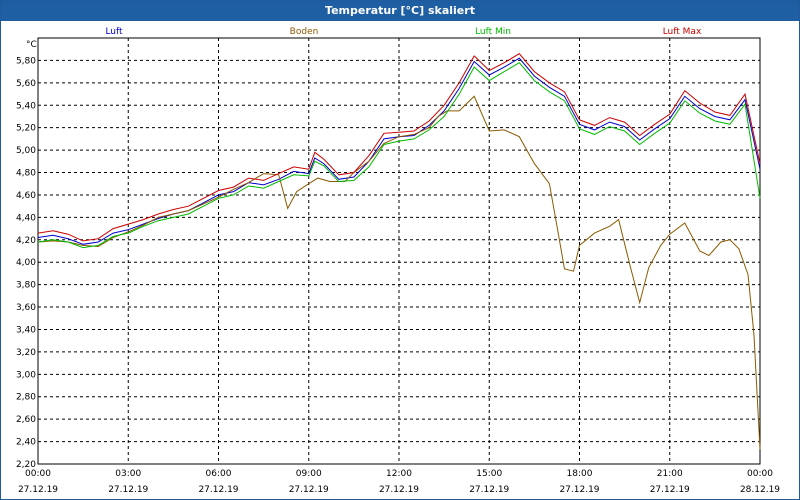  What do you see at coordinates (26, 375) in the screenshot?
I see `y-tick-label: 3,00` at bounding box center [26, 375].